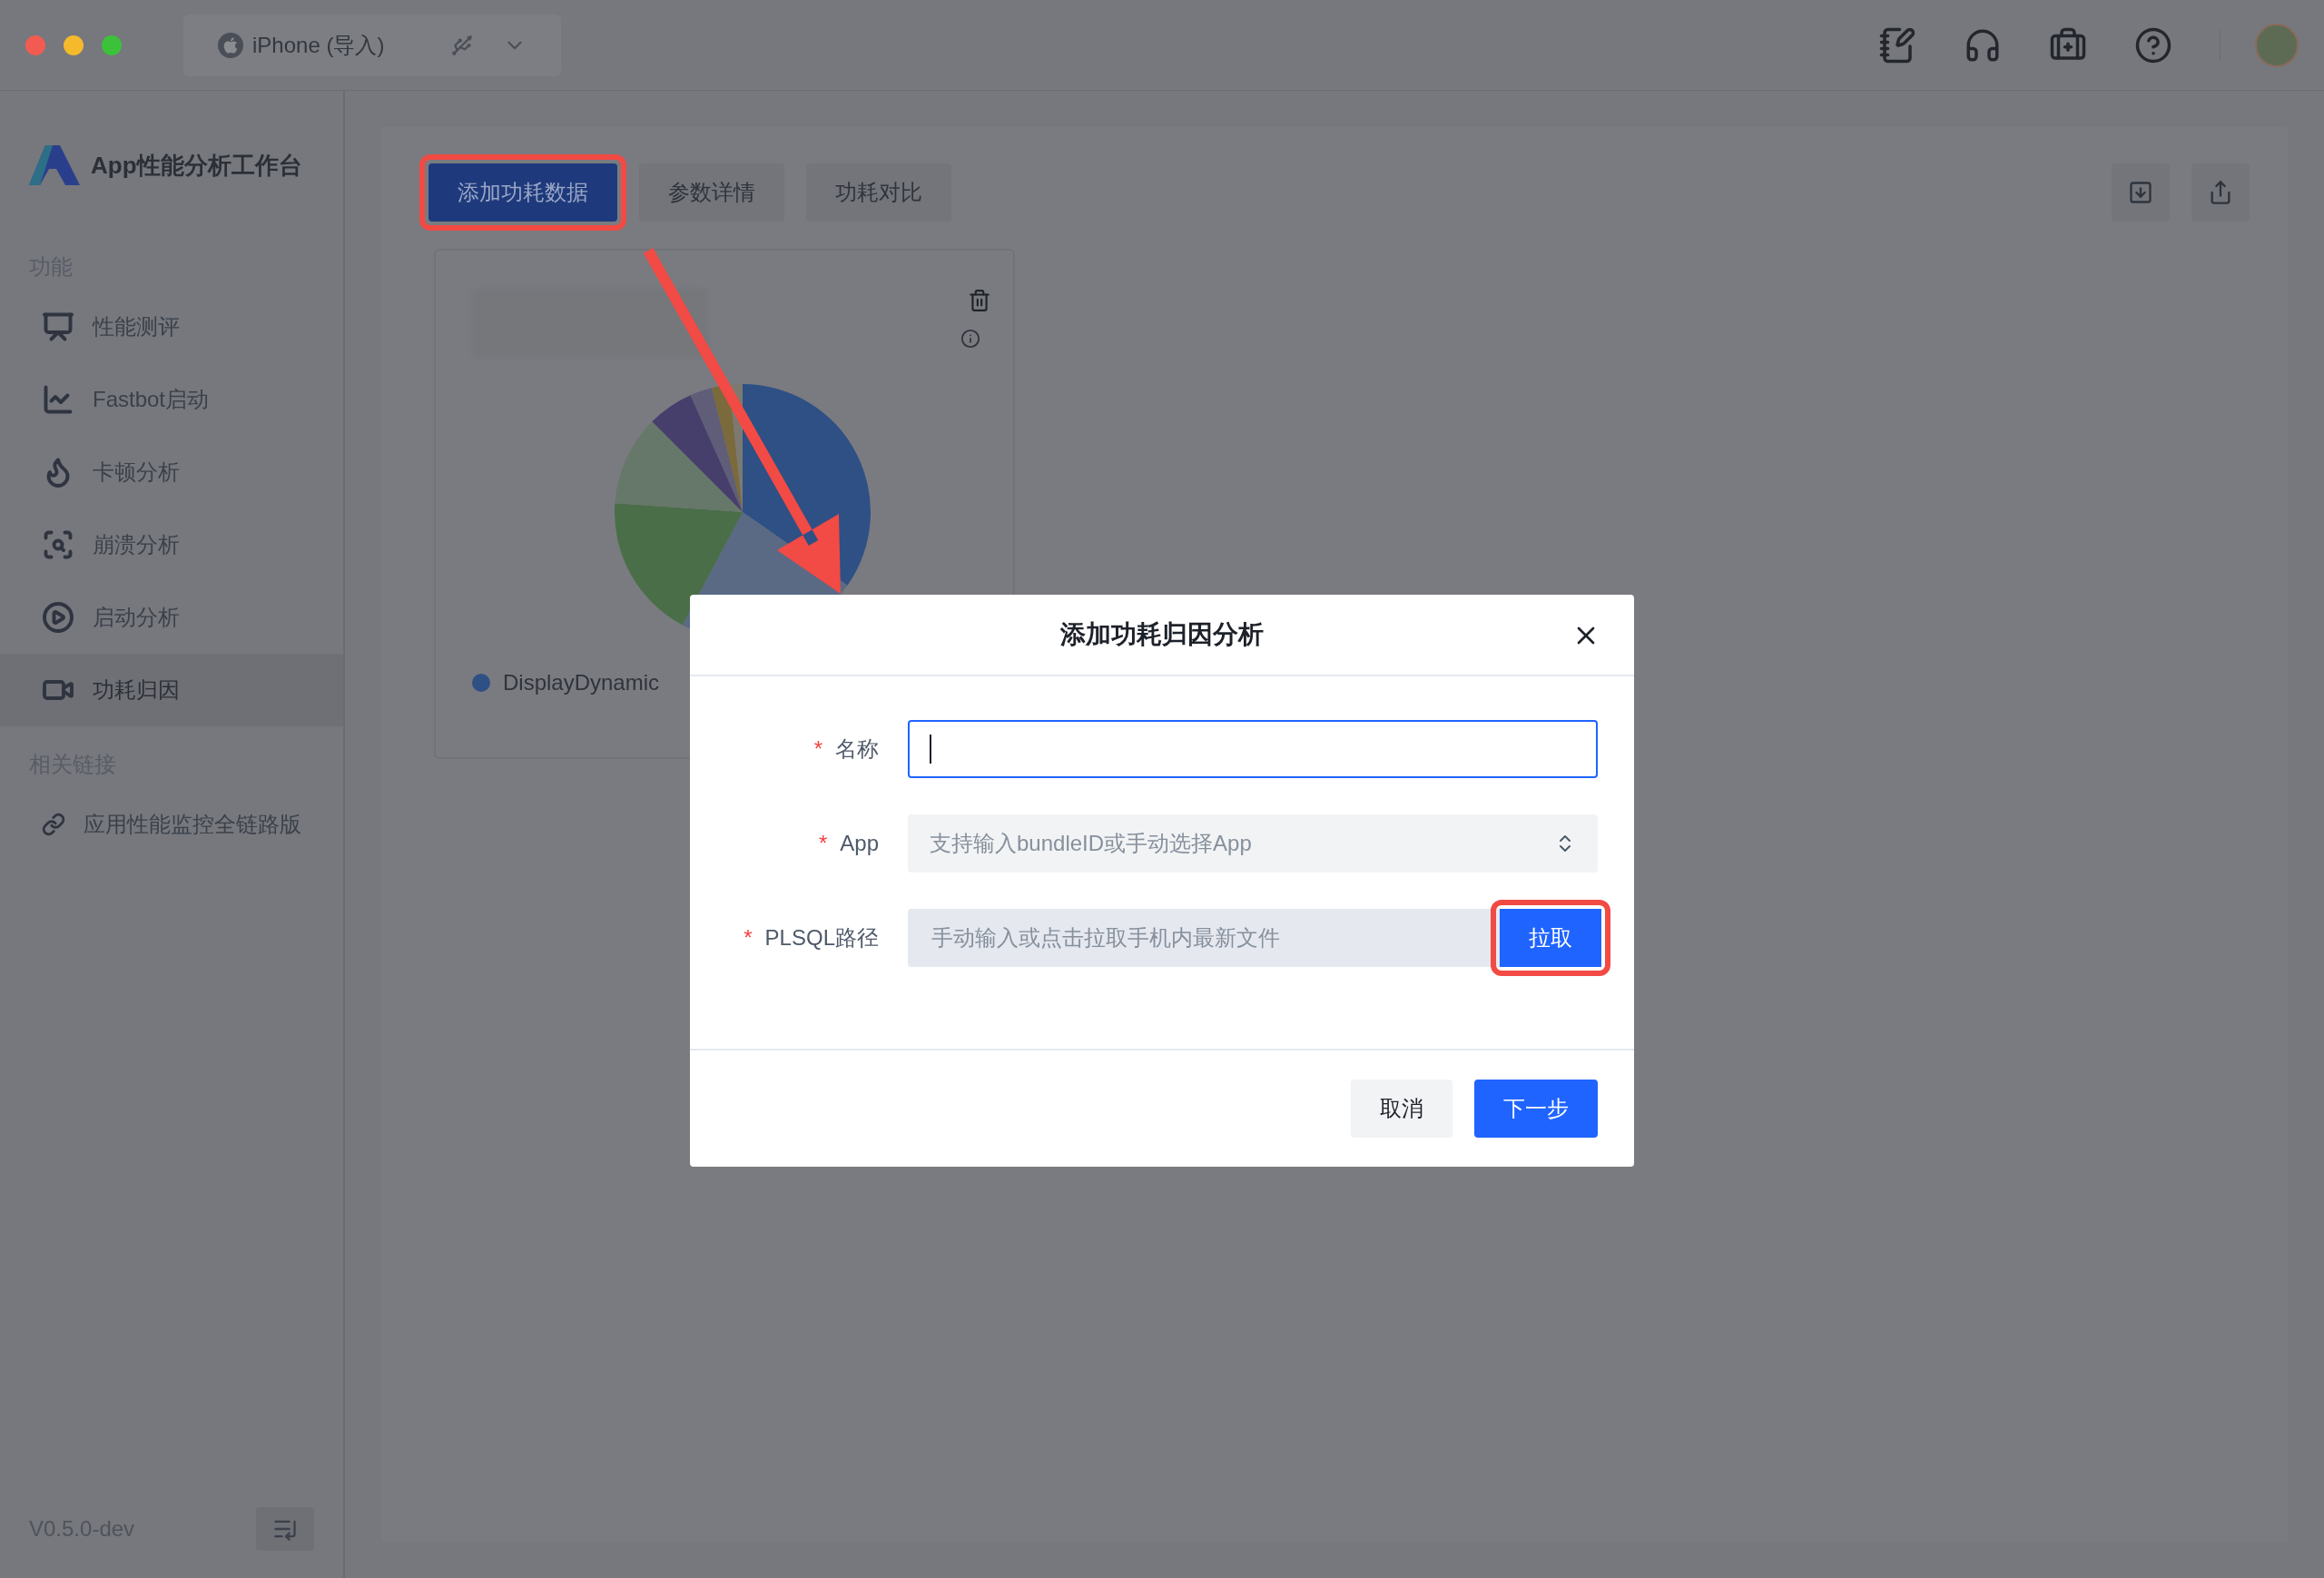 Image resolution: width=2324 pixels, height=1578 pixels. What do you see at coordinates (859, 844) in the screenshot?
I see `field-label: App` at bounding box center [859, 844].